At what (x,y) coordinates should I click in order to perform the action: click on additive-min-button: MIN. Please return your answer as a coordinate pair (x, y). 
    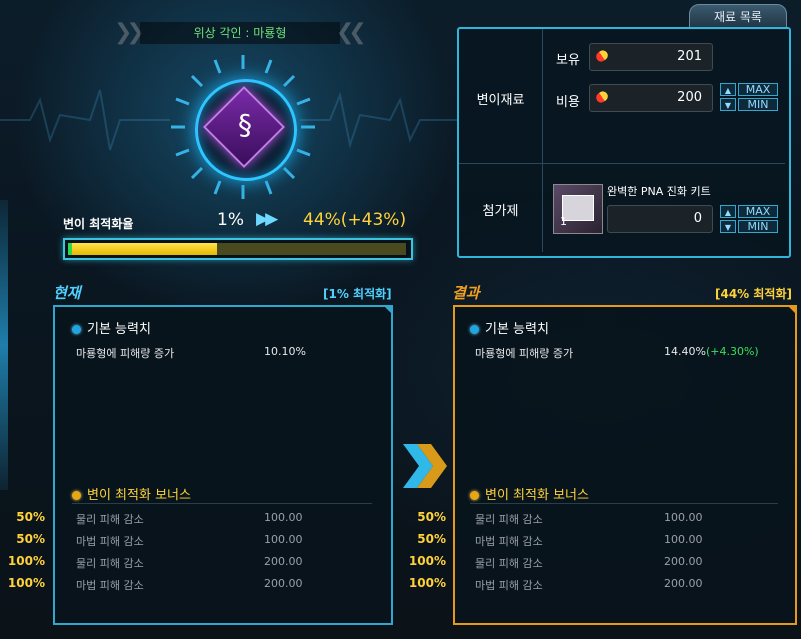
    Looking at the image, I should click on (758, 226).